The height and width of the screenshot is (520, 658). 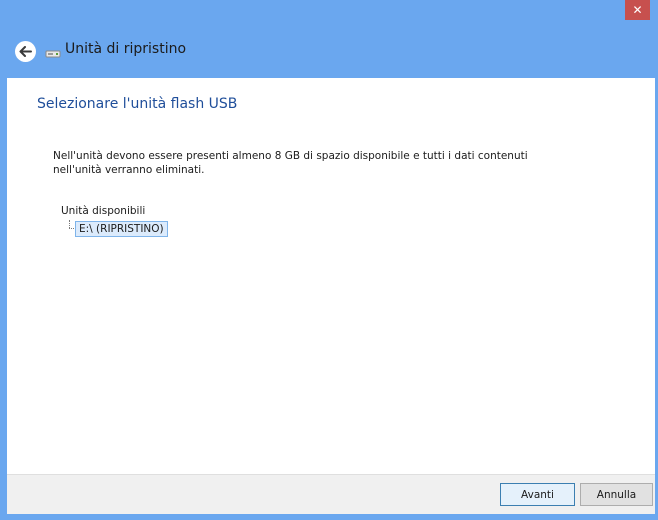 What do you see at coordinates (121, 229) in the screenshot?
I see `drive-list-item: E:\ (RIPRISTINO)` at bounding box center [121, 229].